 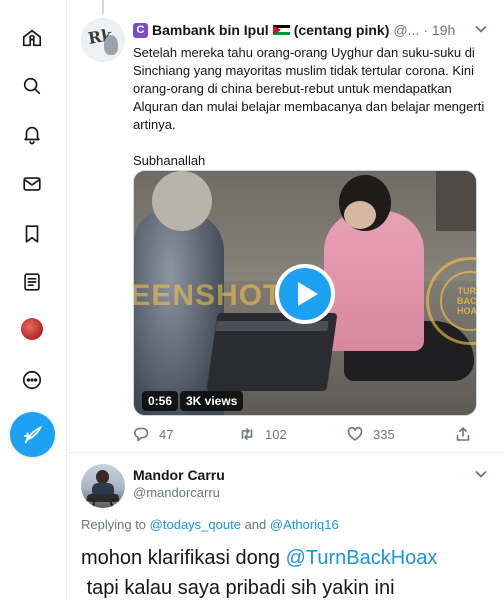 I want to click on tweet2-avatar, so click(x=103, y=486).